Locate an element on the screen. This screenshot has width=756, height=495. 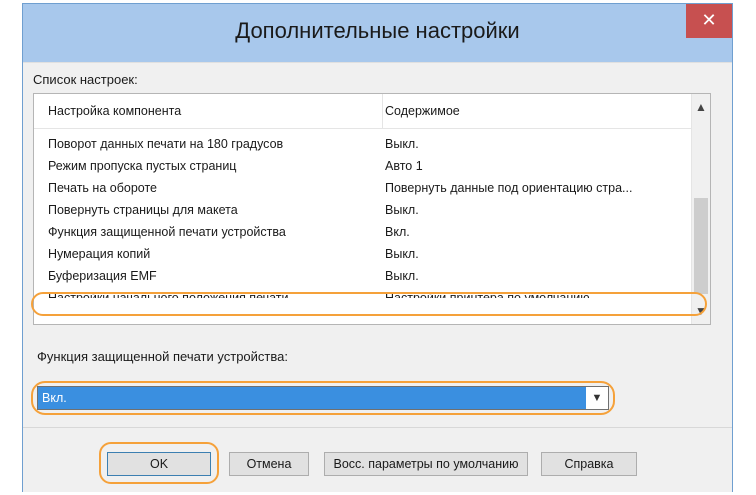
setting-name: Нумерация копий is located at coordinates (99, 254).